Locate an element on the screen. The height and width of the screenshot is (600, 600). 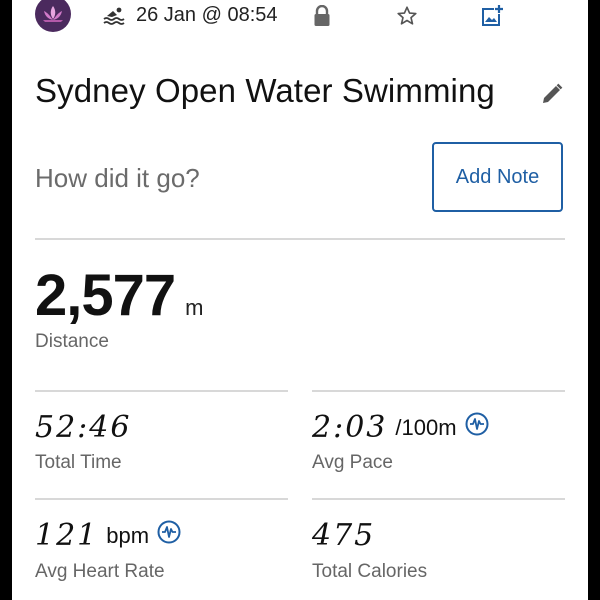
distance-unit: m is located at coordinates (194, 307).